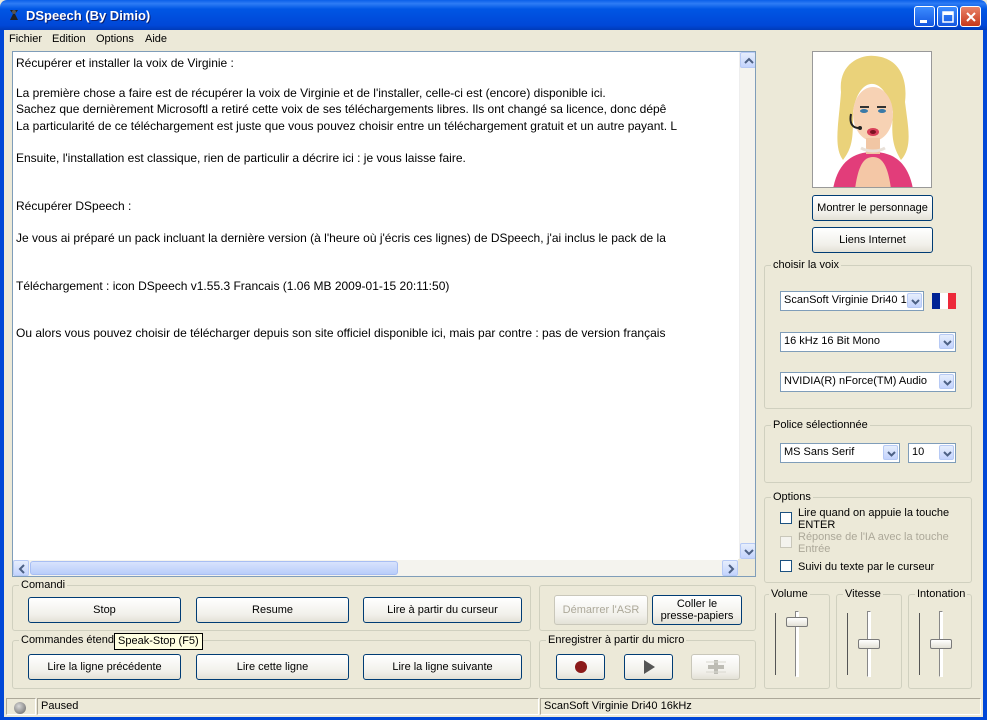 This screenshot has width=987, height=720. Describe the element at coordinates (69, 39) in the screenshot. I see `menu-edition: Edition` at that location.